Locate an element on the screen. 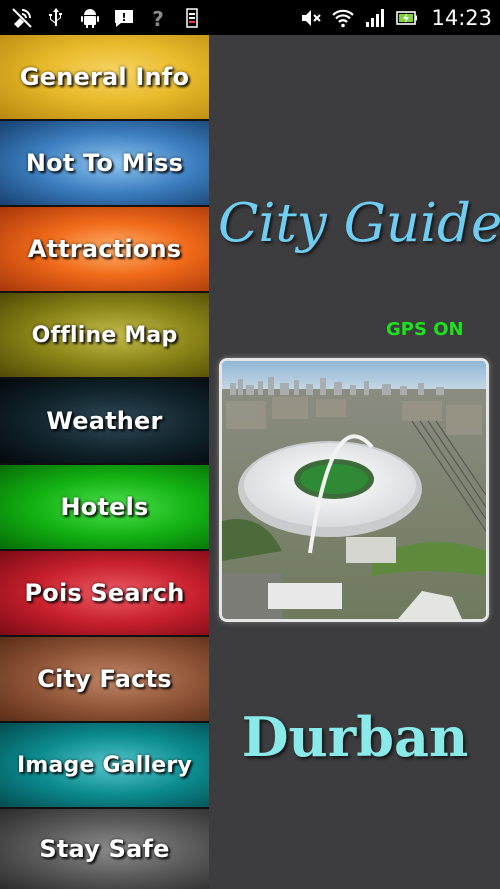 This screenshot has height=889, width=500. menu-item-general-info: General Info is located at coordinates (104, 78).